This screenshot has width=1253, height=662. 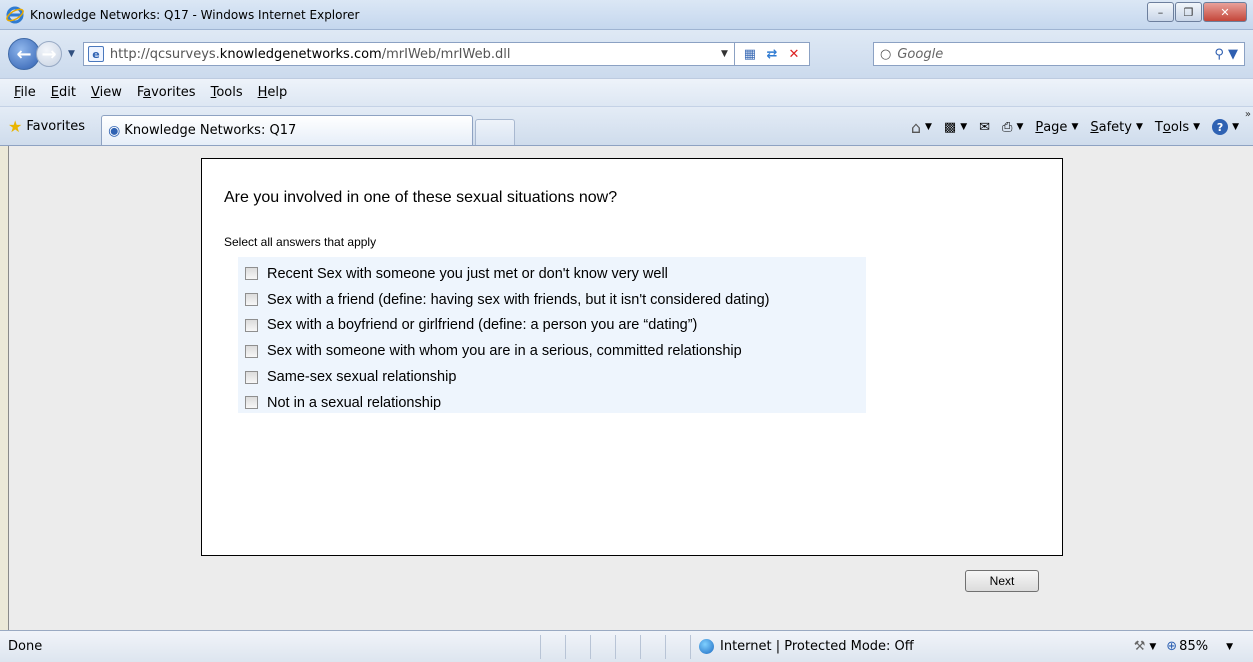 I want to click on menu-bar: File Edit View Favorites Tools Help, so click(x=626, y=92).